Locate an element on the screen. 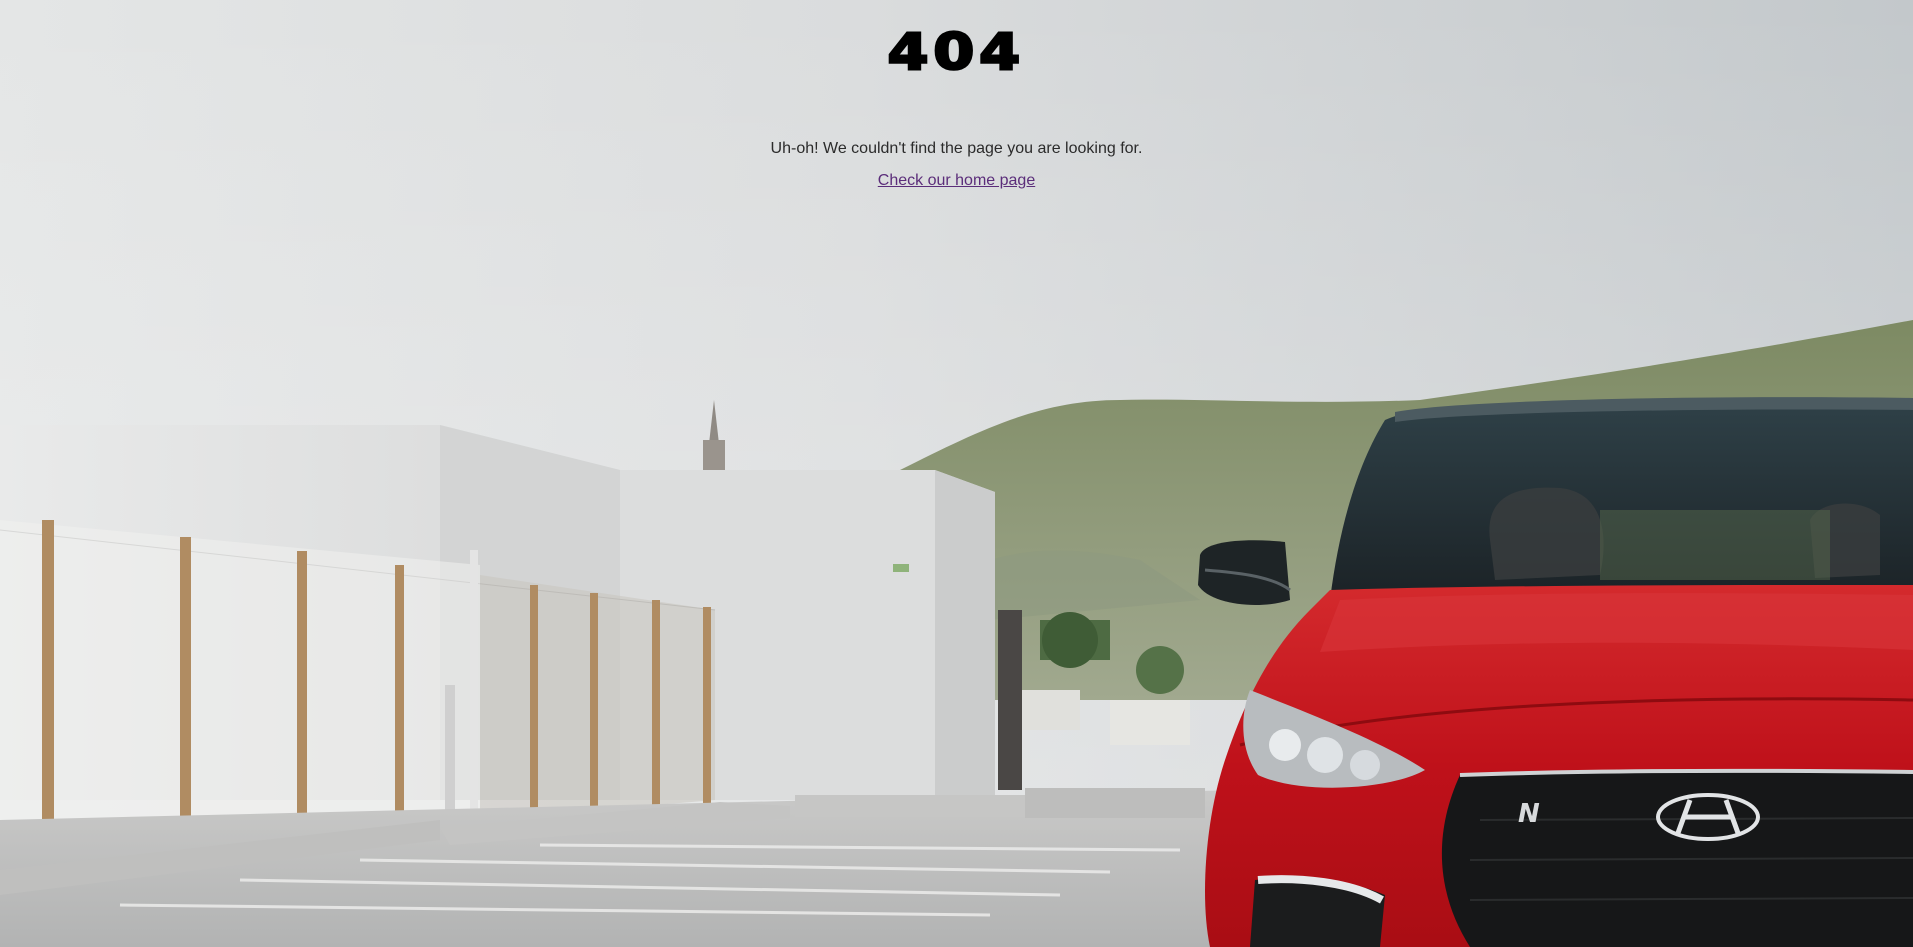 Image resolution: width=1913 pixels, height=947 pixels. home-page-link: Check our home page is located at coordinates (956, 181).